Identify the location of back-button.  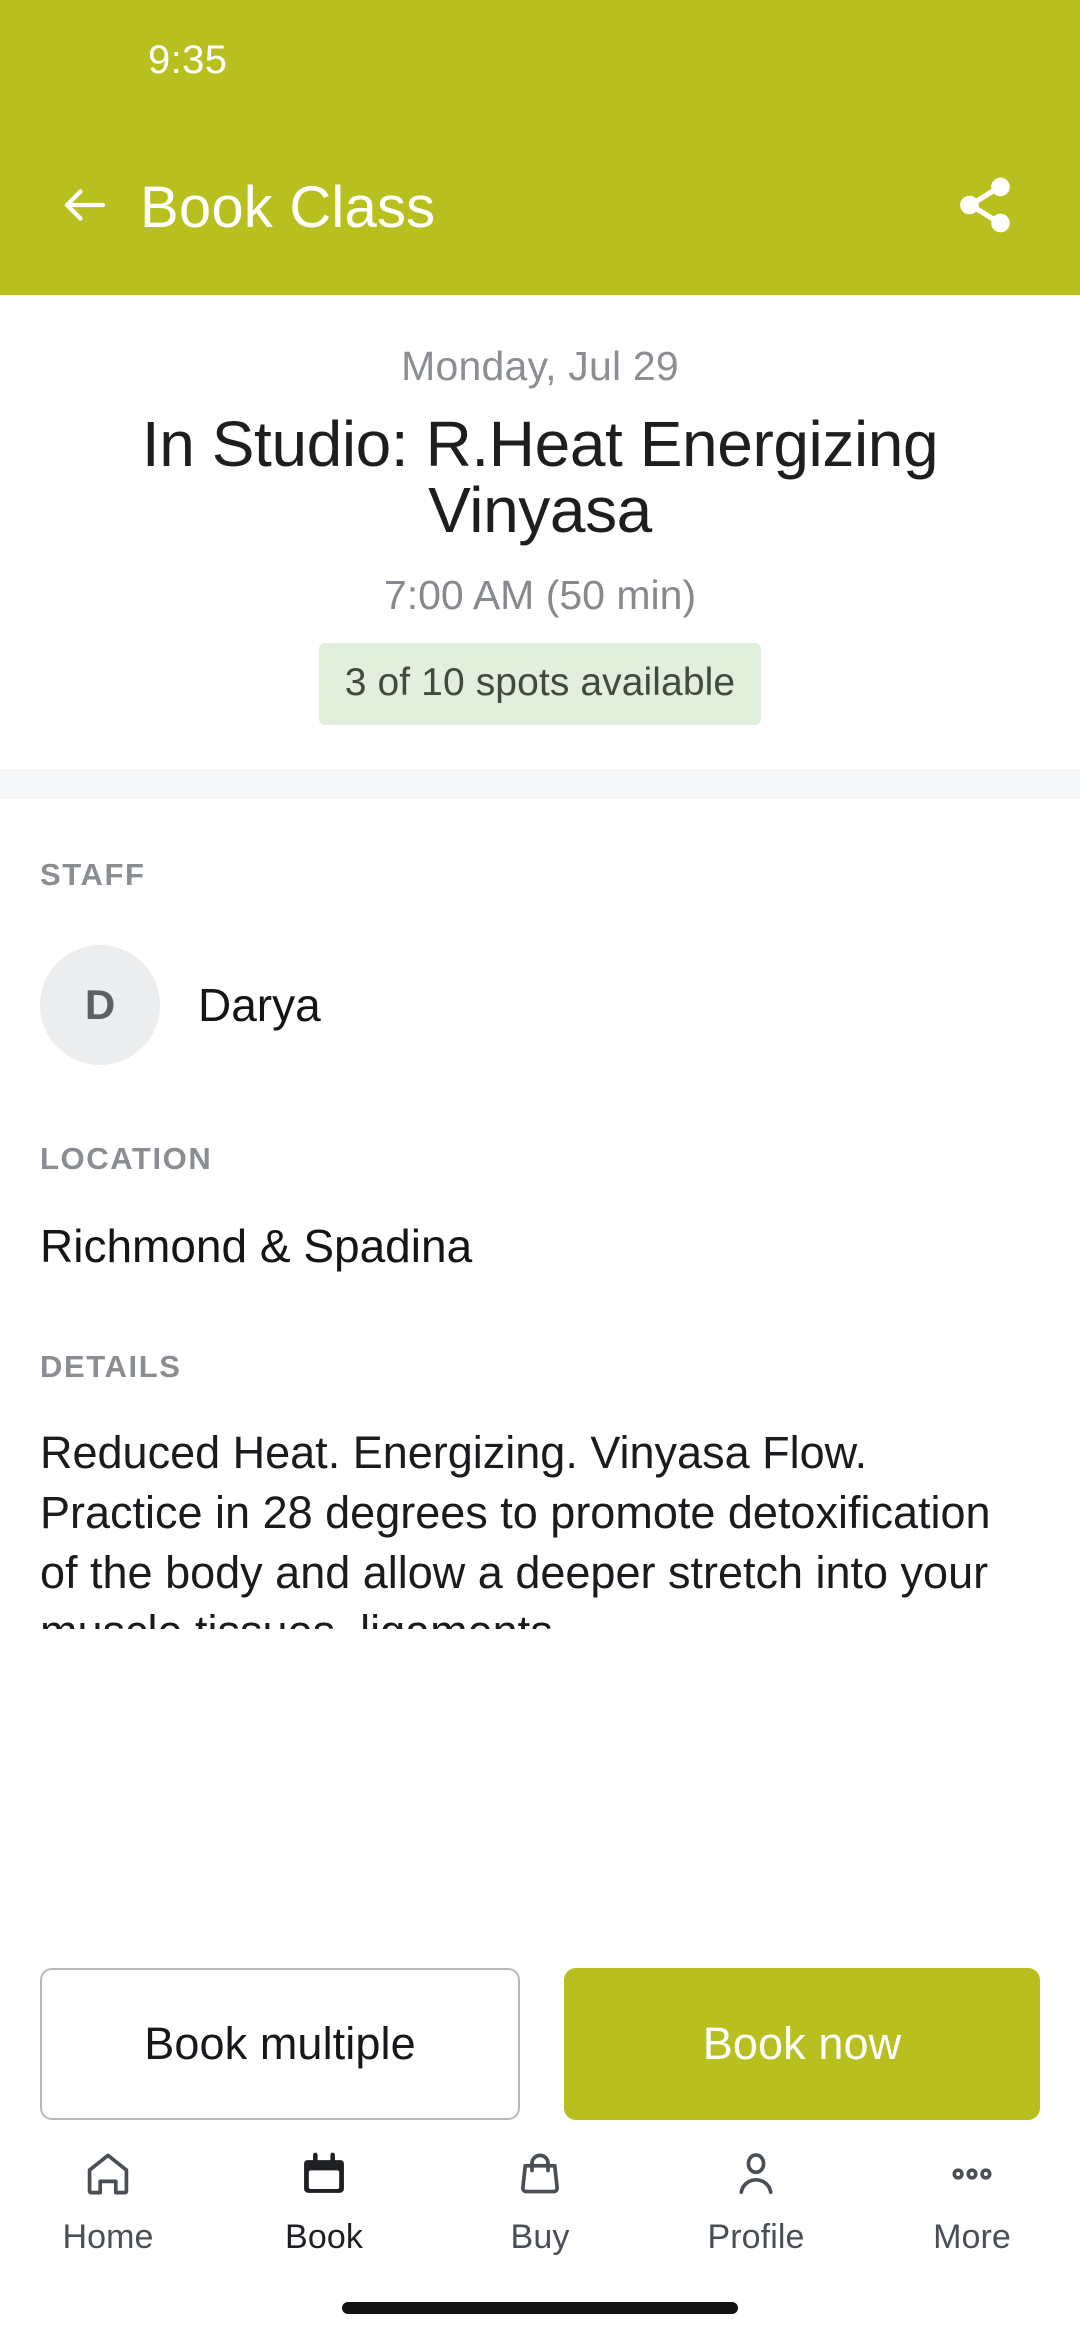
(85, 208).